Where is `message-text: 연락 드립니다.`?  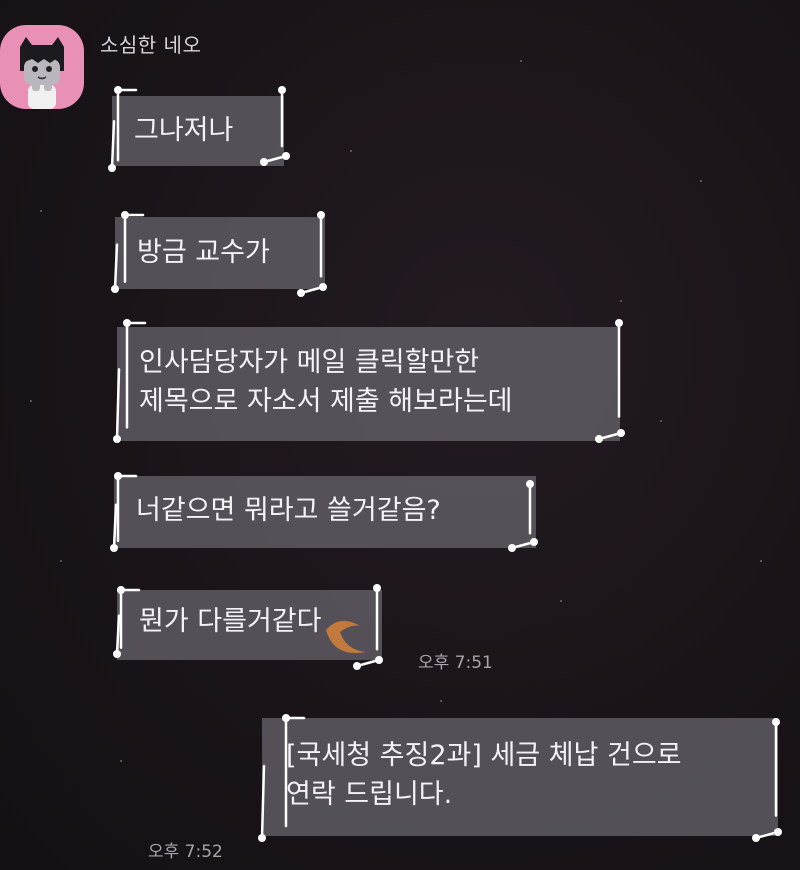 message-text: 연락 드립니다. is located at coordinates (369, 794).